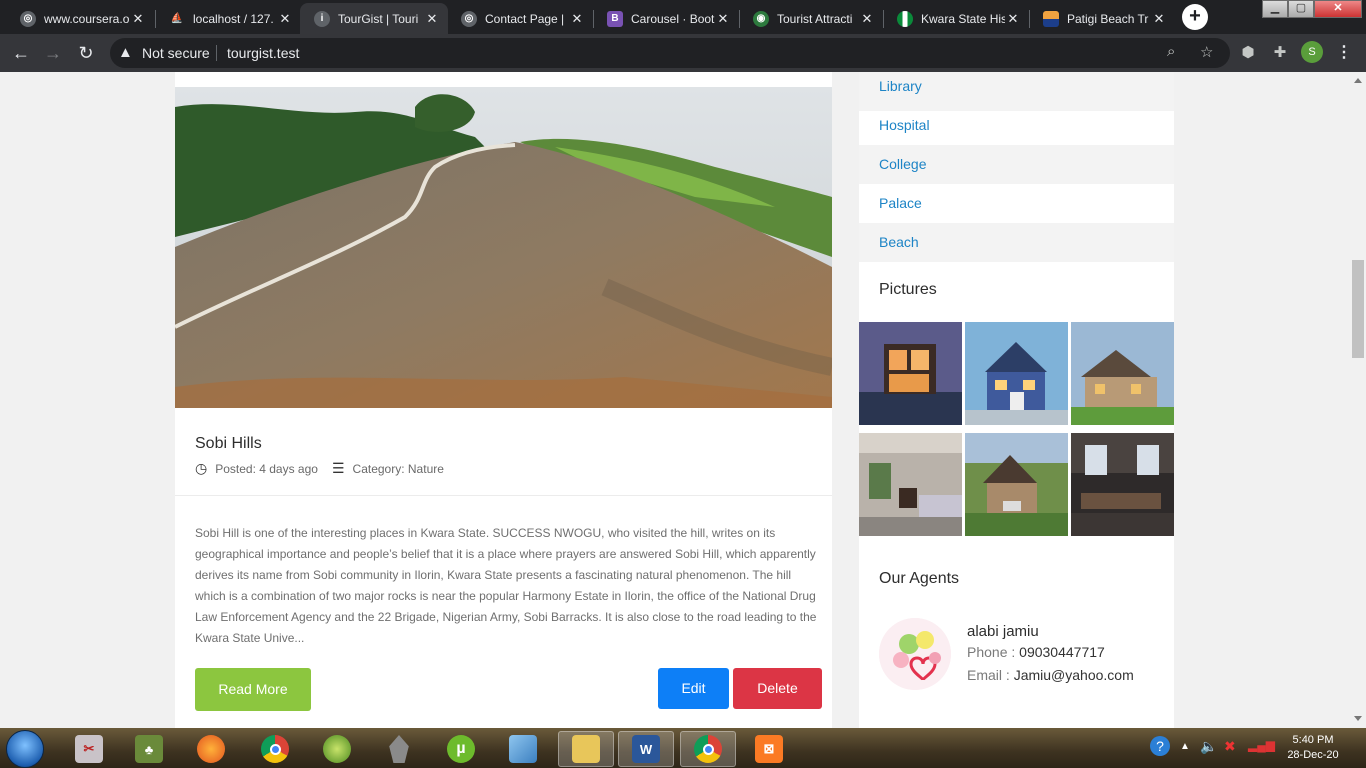 The image size is (1366, 768). Describe the element at coordinates (374, 18) in the screenshot. I see `tab-tourgist: i TourGist | Touri ✕` at that location.